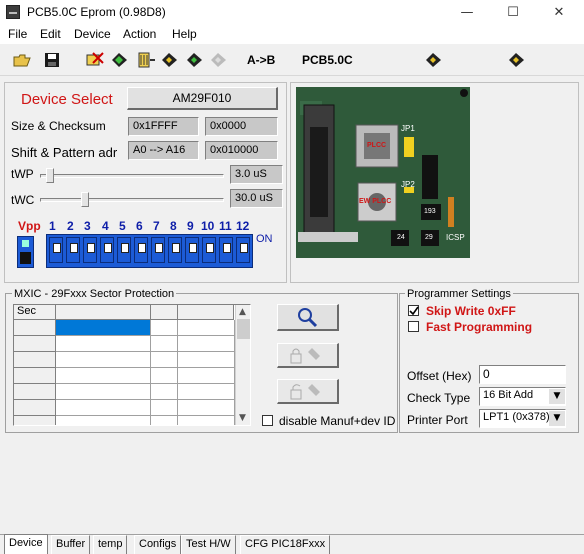  What do you see at coordinates (17, 34) in the screenshot?
I see `menu-file: File` at bounding box center [17, 34].